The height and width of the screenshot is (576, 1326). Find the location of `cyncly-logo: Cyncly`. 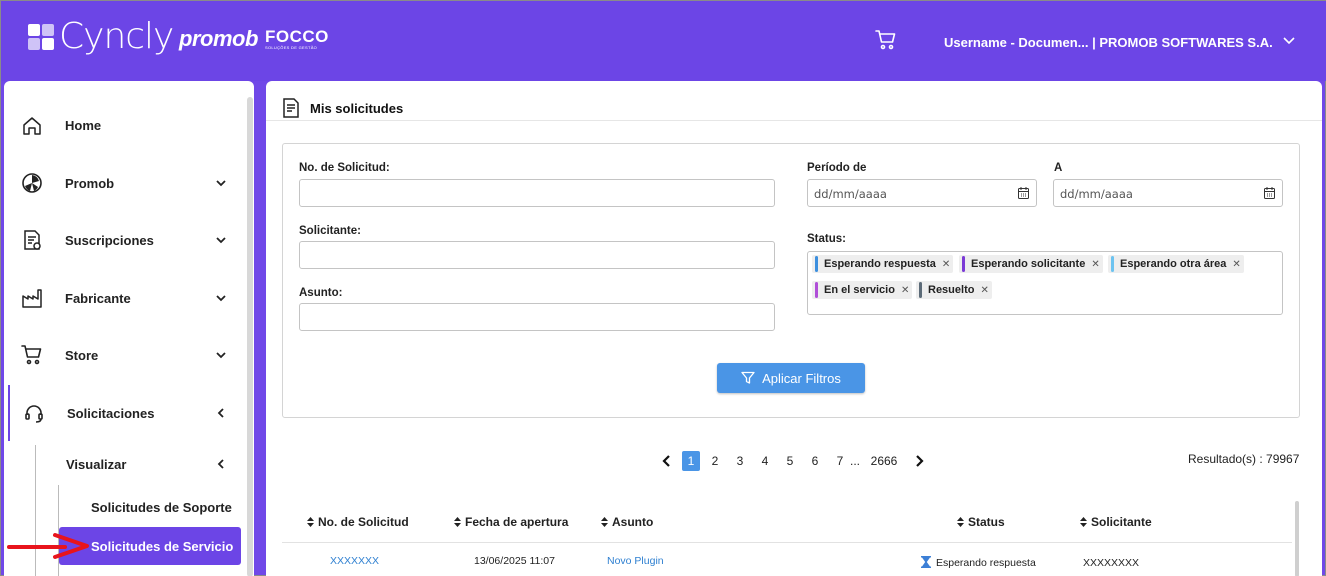

cyncly-logo: Cyncly is located at coordinates (100, 36).